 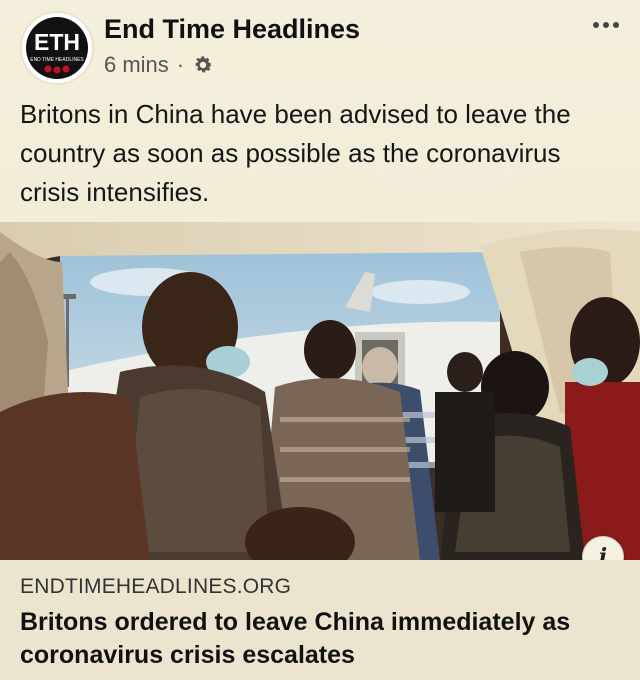 What do you see at coordinates (232, 29) in the screenshot?
I see `page-name: End Time Headlines` at bounding box center [232, 29].